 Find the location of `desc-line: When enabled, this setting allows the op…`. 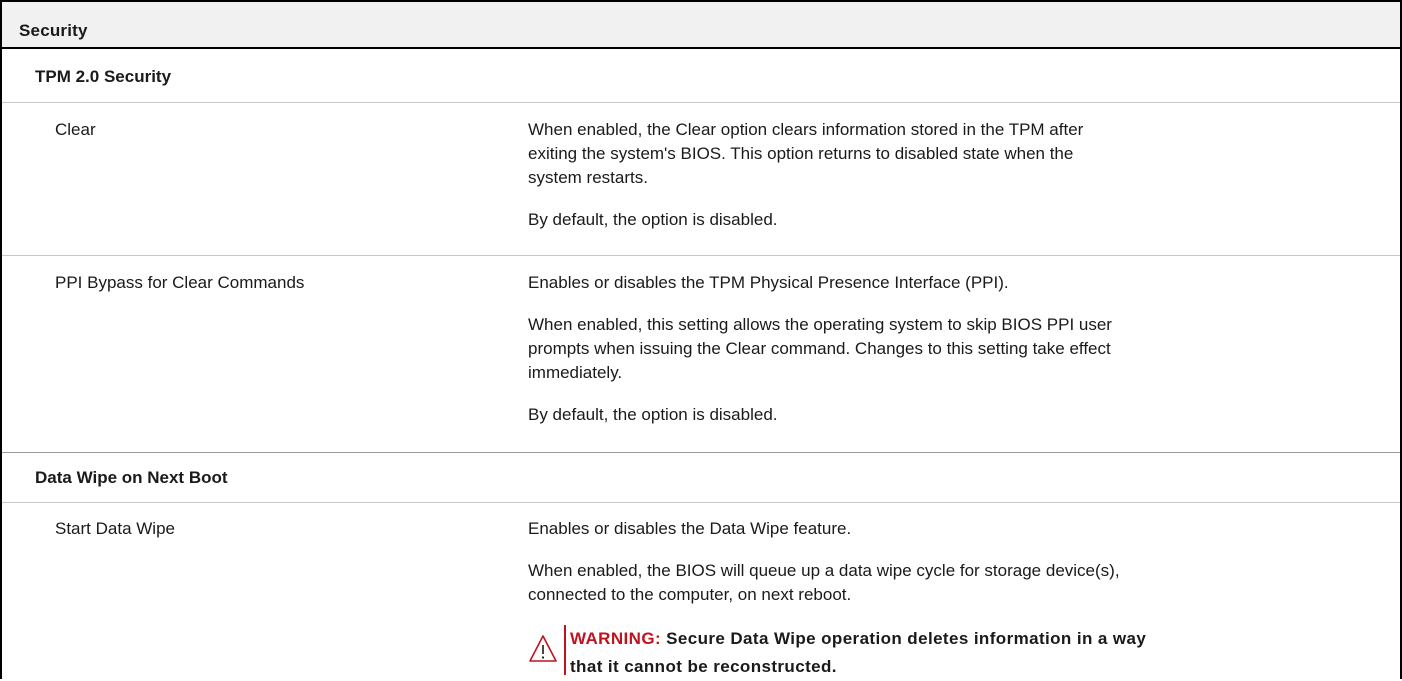

desc-line: When enabled, this setting allows the op… is located at coordinates (820, 324).